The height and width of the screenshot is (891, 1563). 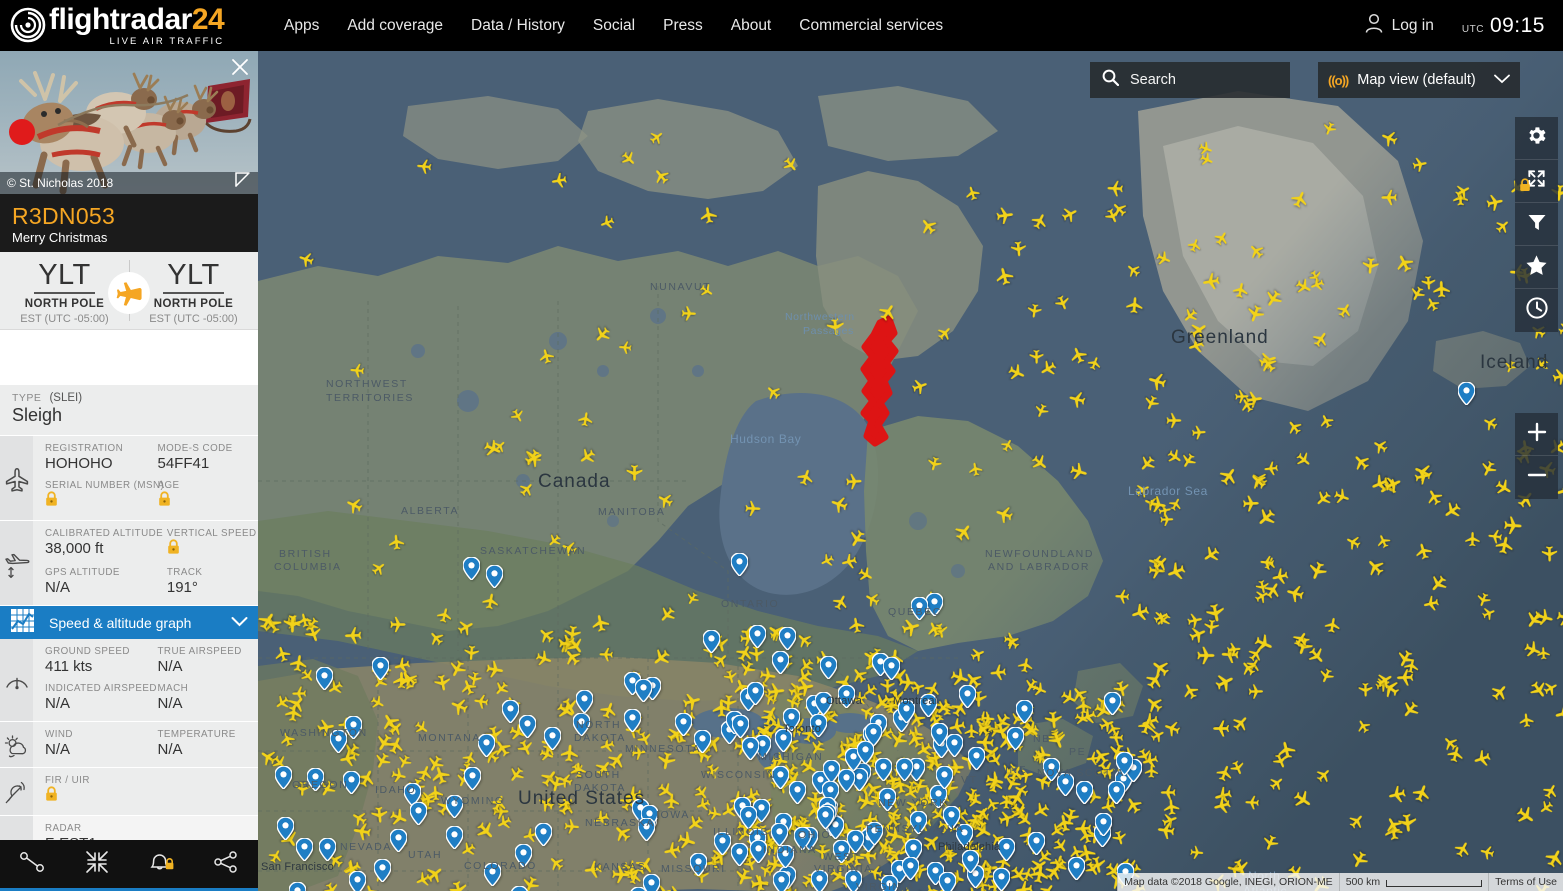 I want to click on nav-press: Press, so click(x=683, y=25).